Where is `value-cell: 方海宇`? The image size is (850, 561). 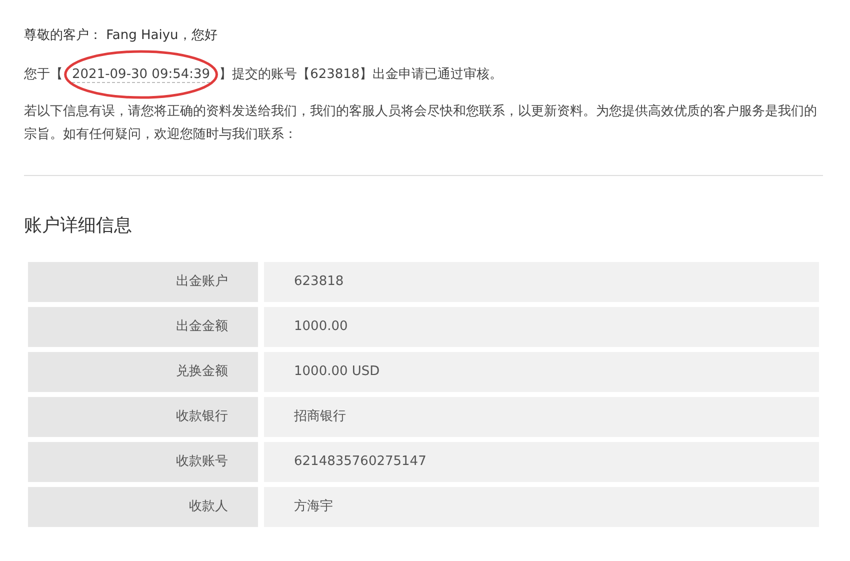 value-cell: 方海宇 is located at coordinates (541, 507).